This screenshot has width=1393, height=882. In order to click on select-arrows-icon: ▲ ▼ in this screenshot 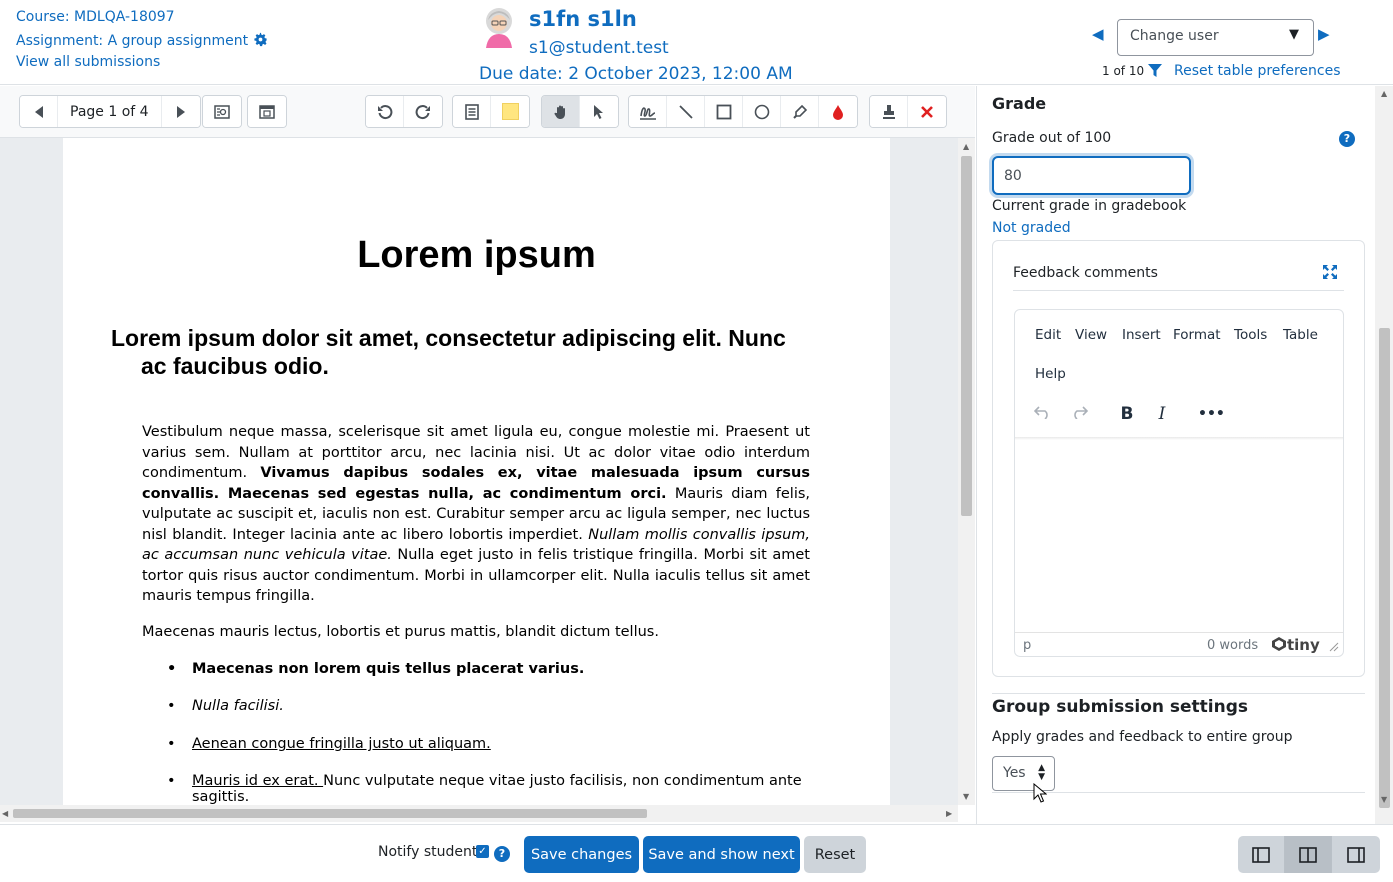, I will do `click(1041, 772)`.